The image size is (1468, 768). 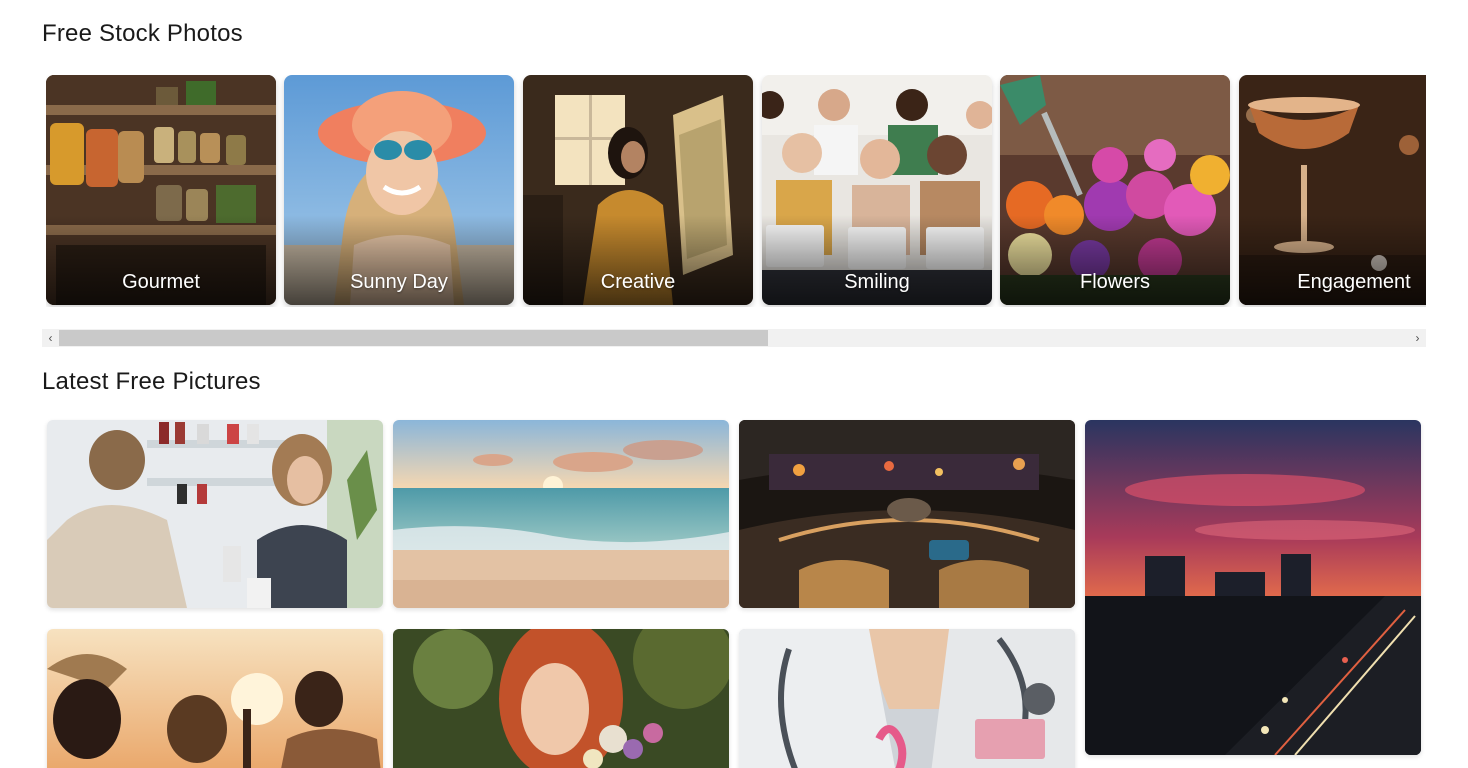 I want to click on redhead-flowers-image, so click(x=561, y=698).